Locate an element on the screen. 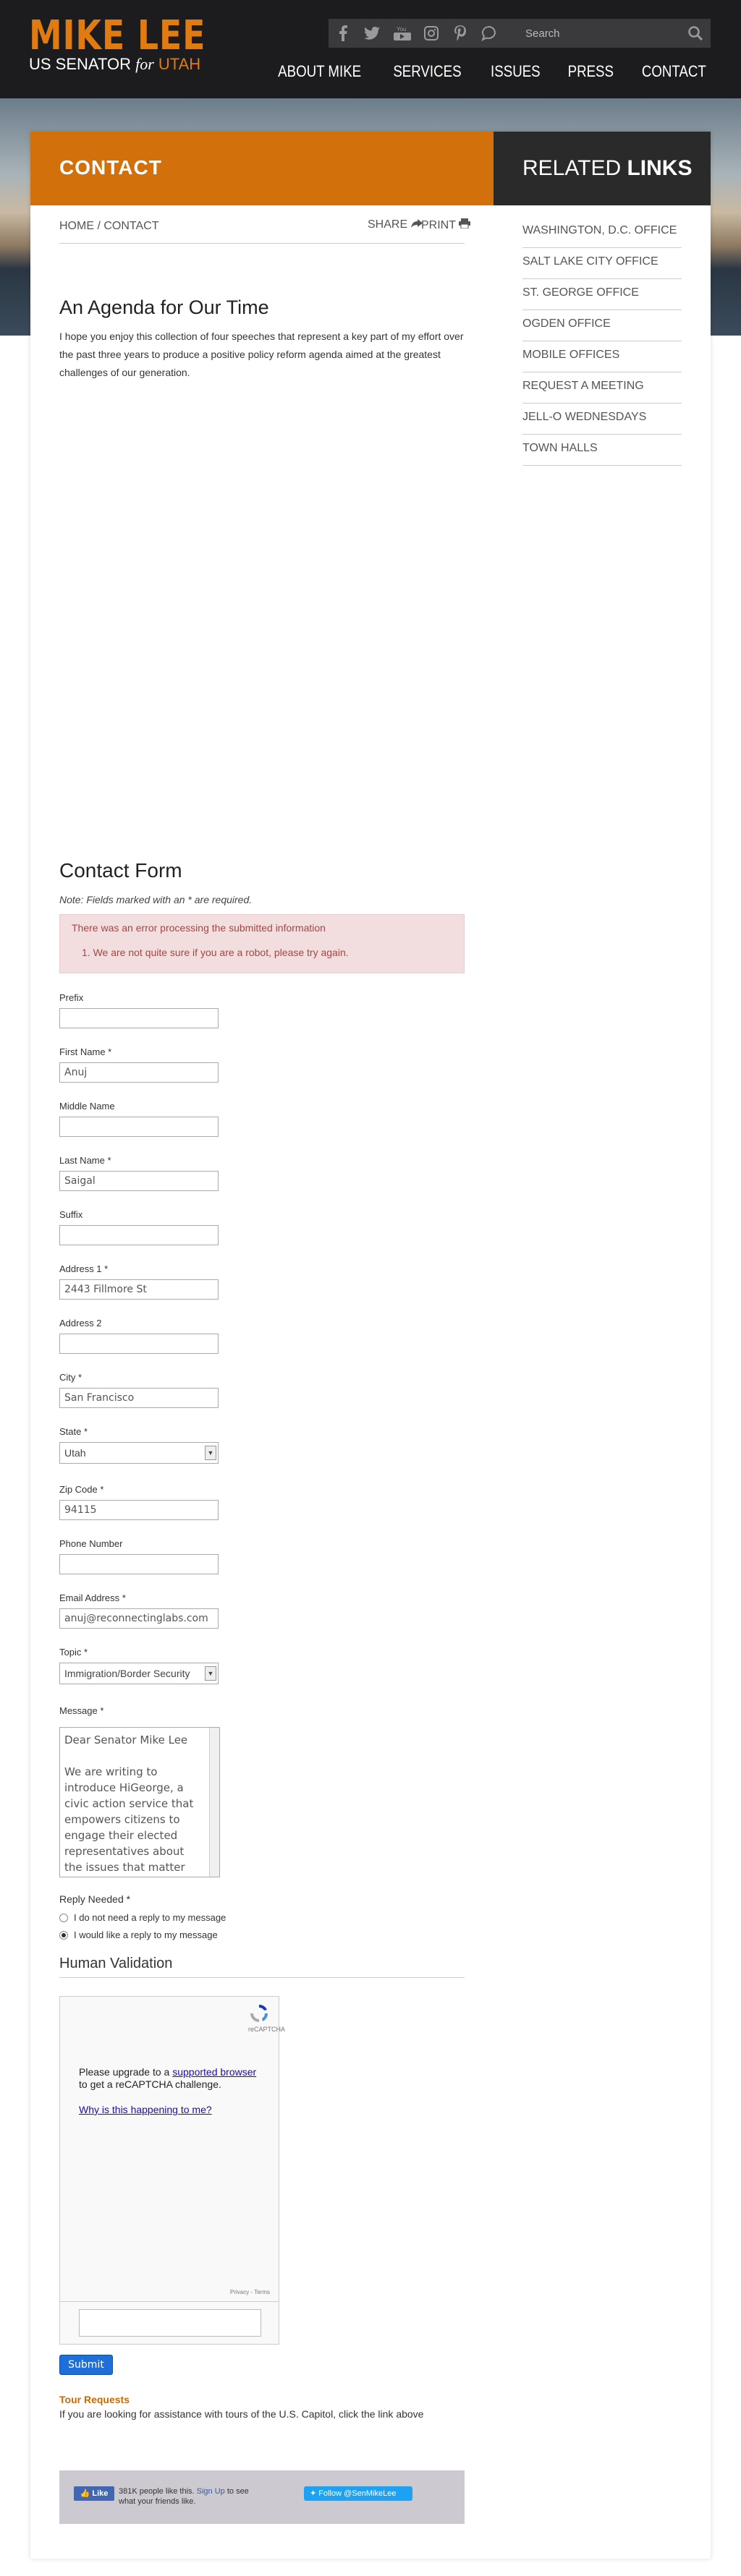 This screenshot has height=2576, width=741. related-link-request-meeting: REQUEST A MEETING is located at coordinates (602, 388).